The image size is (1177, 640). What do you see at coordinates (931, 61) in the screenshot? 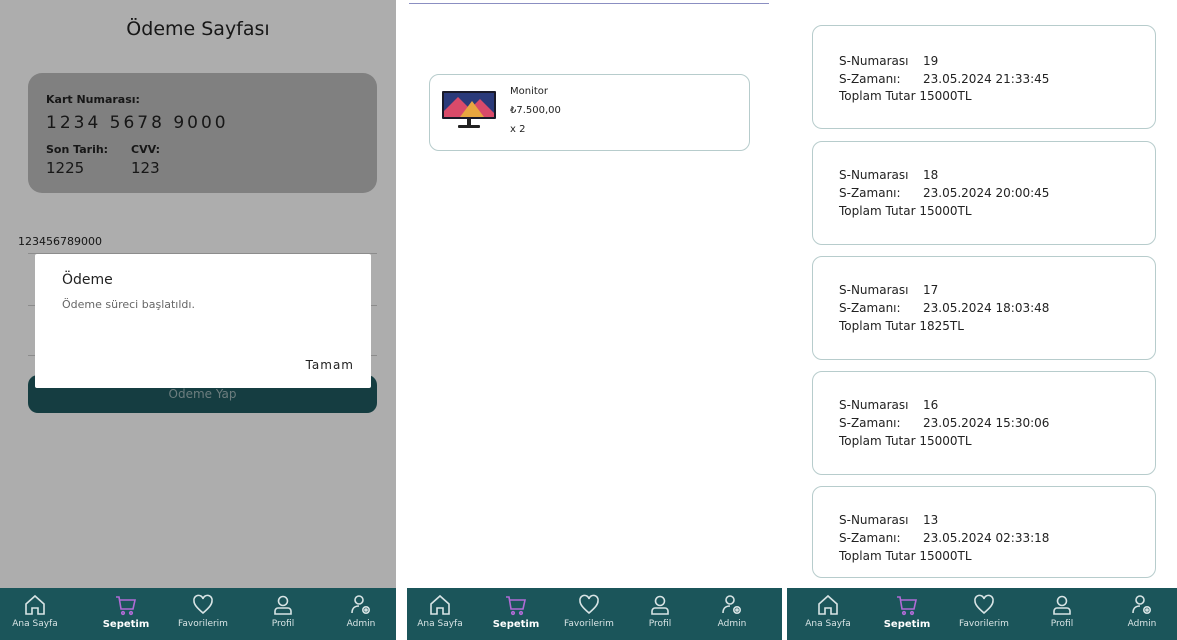
I see `order-number: 19` at bounding box center [931, 61].